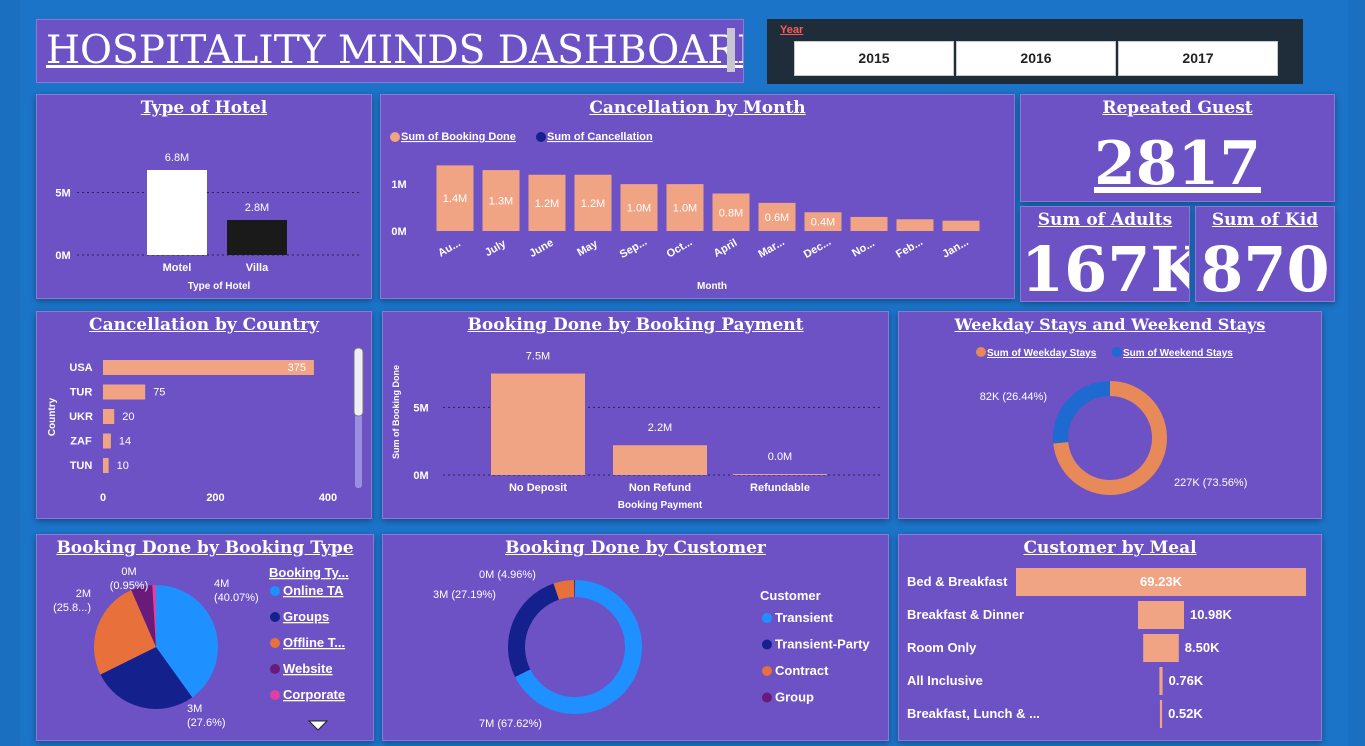 The image size is (1365, 746). Describe the element at coordinates (1036, 58) in the screenshot. I see `year-option-2016: 2016` at that location.